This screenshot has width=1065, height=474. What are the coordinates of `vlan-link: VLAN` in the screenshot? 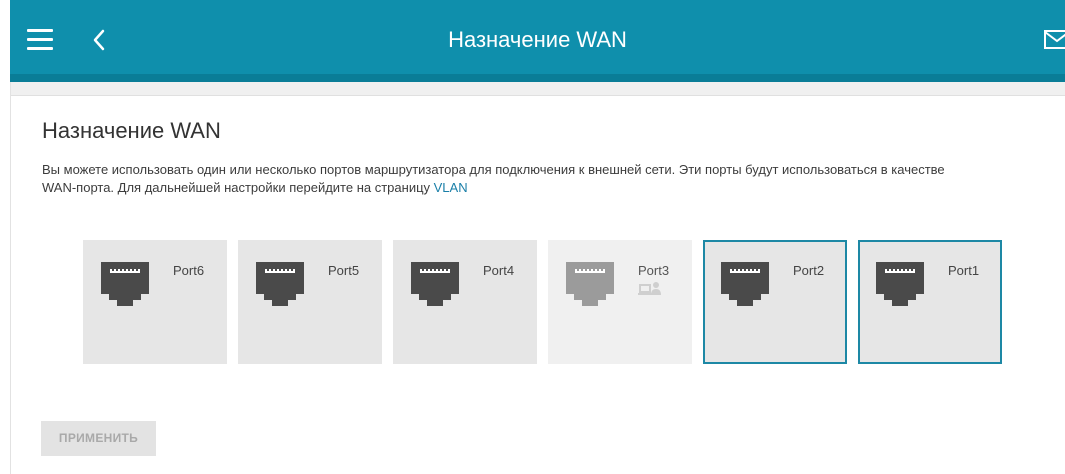 It's located at (451, 187).